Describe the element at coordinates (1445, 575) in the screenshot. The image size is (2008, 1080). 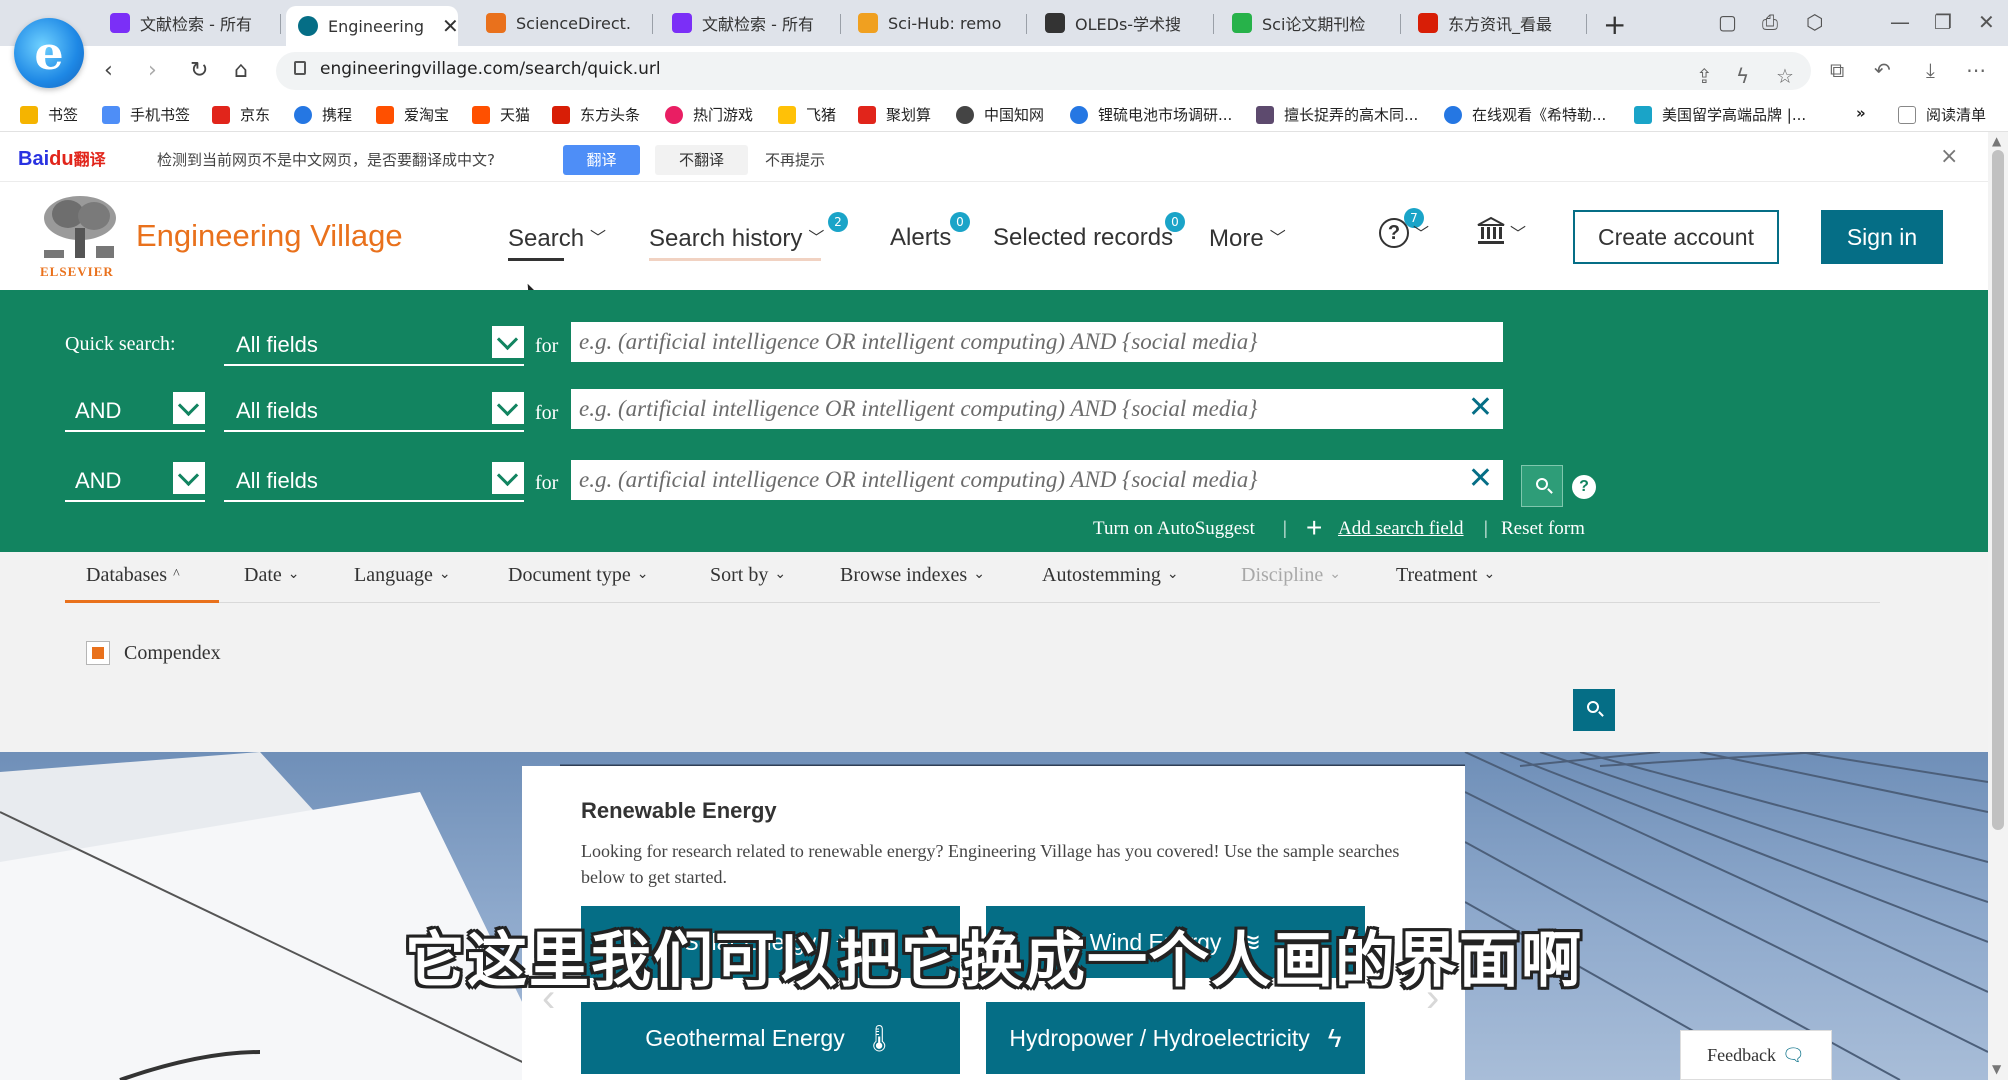
I see `tab-treatment: Treatment ⌄` at that location.